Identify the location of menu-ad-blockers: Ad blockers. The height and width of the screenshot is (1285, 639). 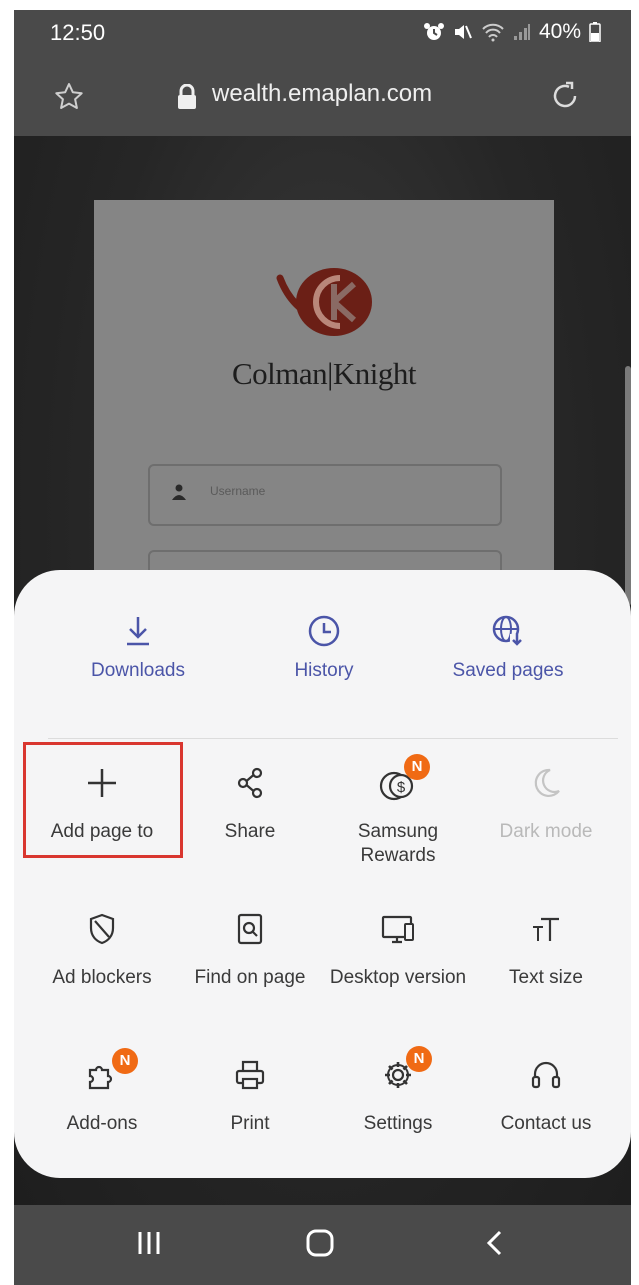
(102, 951).